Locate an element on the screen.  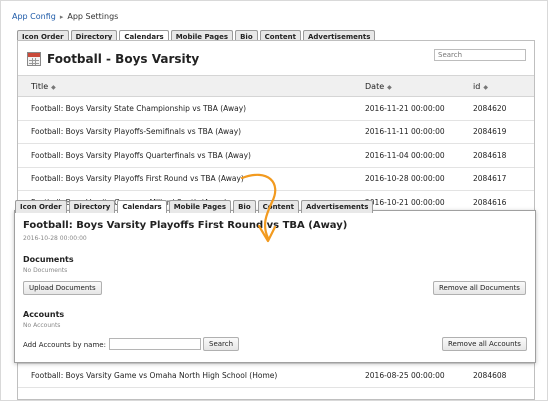
calendar-icon is located at coordinates (34, 59).